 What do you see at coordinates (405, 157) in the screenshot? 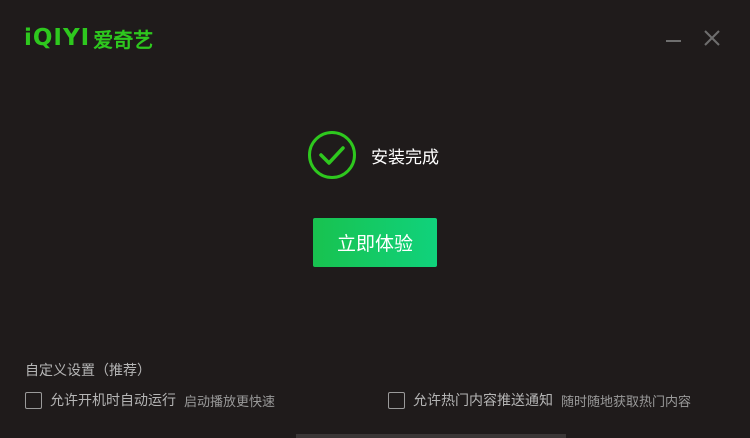
I see `status-text: 安装完成` at bounding box center [405, 157].